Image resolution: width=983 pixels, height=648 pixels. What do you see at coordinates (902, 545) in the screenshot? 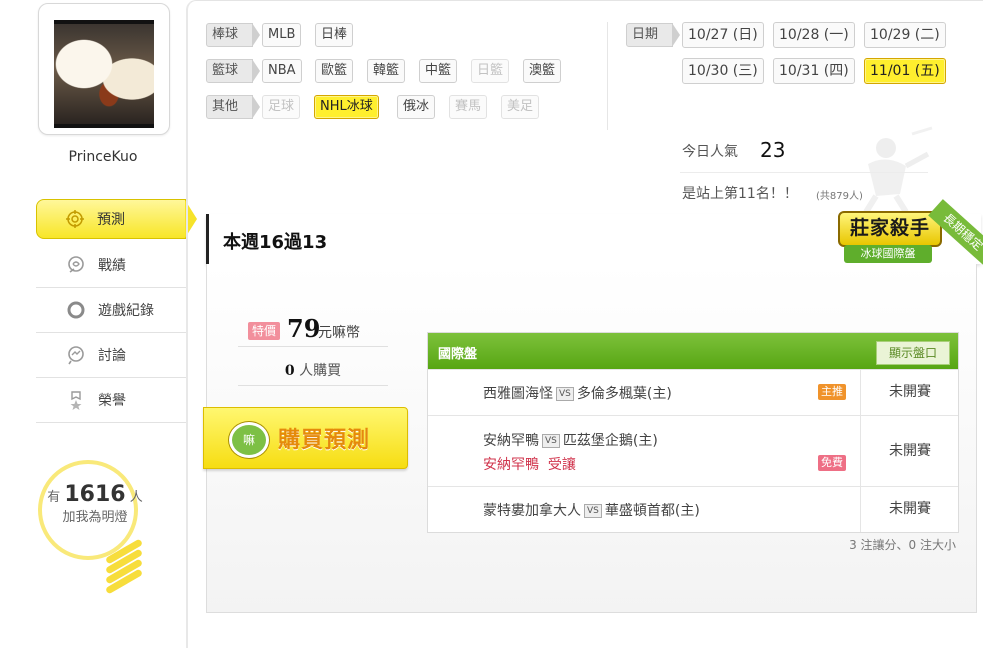
I see `bet-summary: 3 注讓分、0 注大小` at bounding box center [902, 545].